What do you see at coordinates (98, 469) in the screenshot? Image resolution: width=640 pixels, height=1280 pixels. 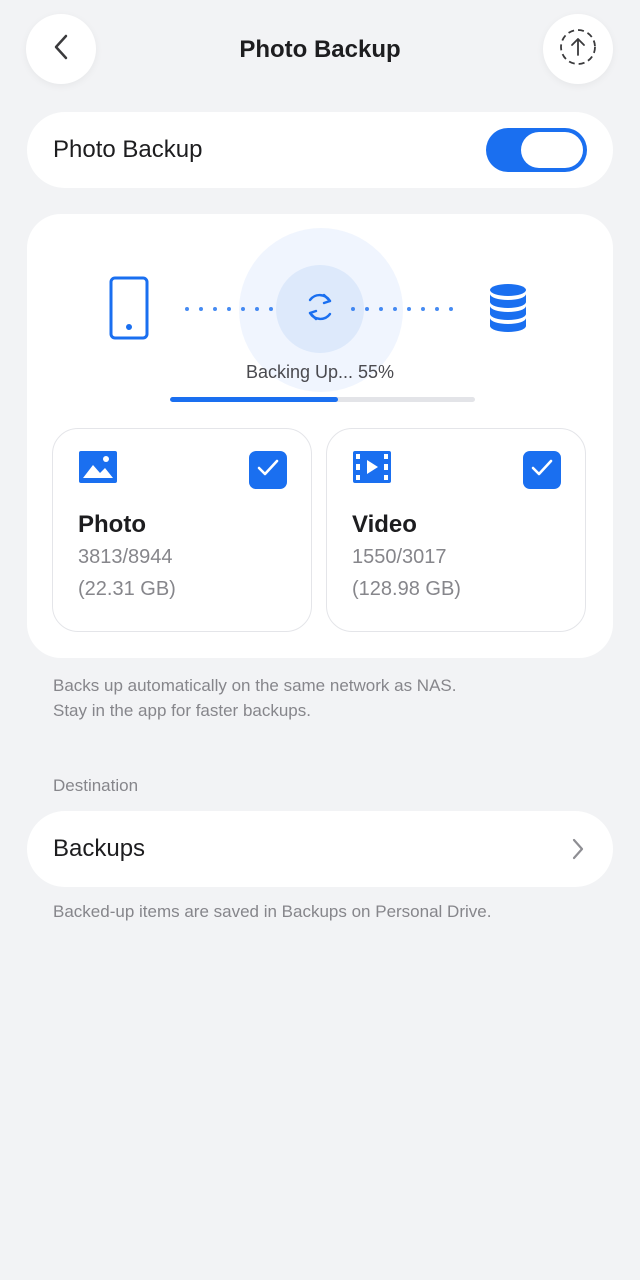 I see `image-icon` at bounding box center [98, 469].